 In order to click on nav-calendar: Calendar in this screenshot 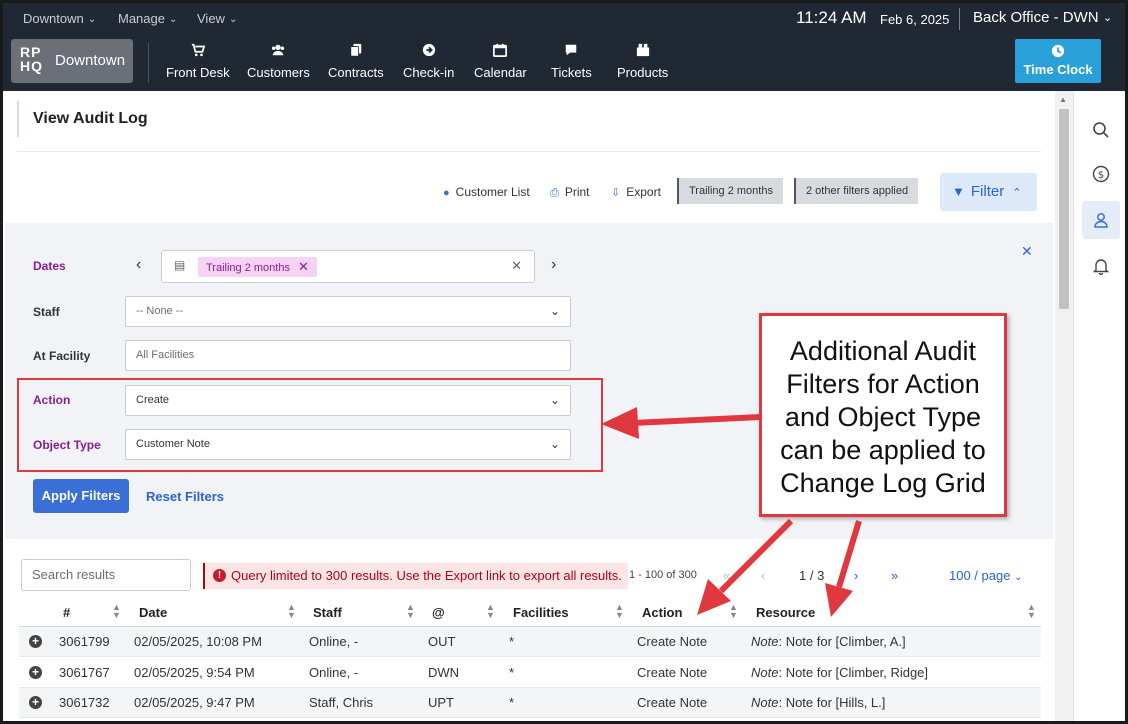, I will do `click(500, 61)`.